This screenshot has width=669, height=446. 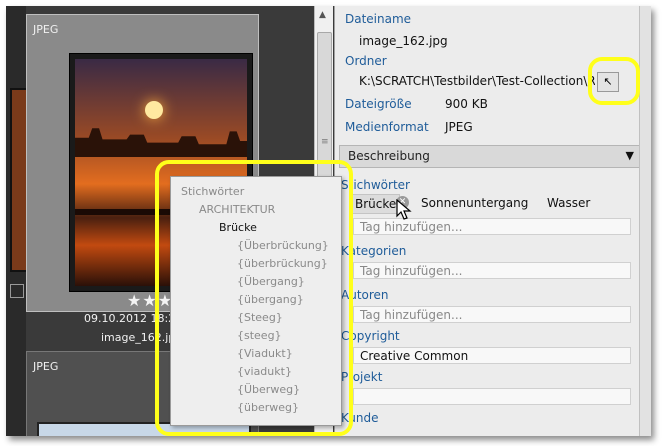 I want to click on grip-icon: ≡, so click(x=325, y=142).